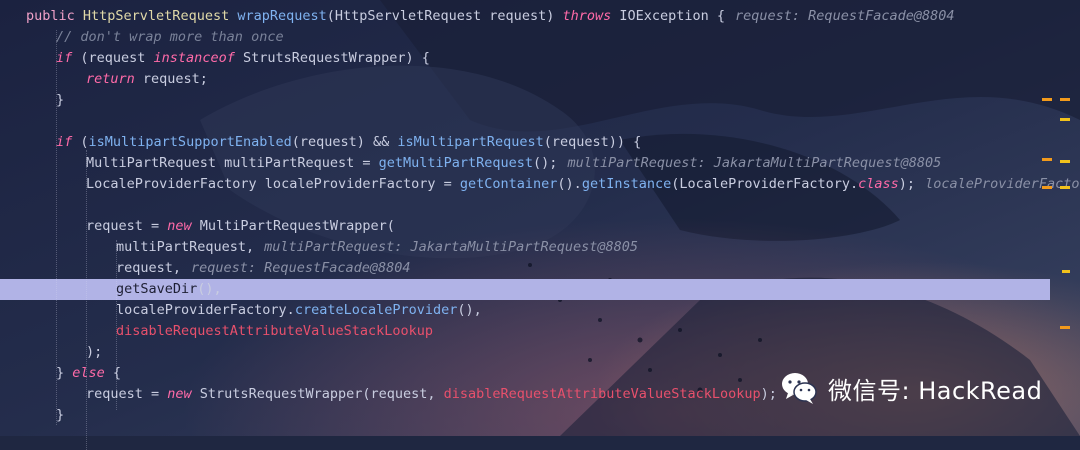  What do you see at coordinates (525, 331) in the screenshot?
I see `code-line: disableRequestAttributeValueStackLookup` at bounding box center [525, 331].